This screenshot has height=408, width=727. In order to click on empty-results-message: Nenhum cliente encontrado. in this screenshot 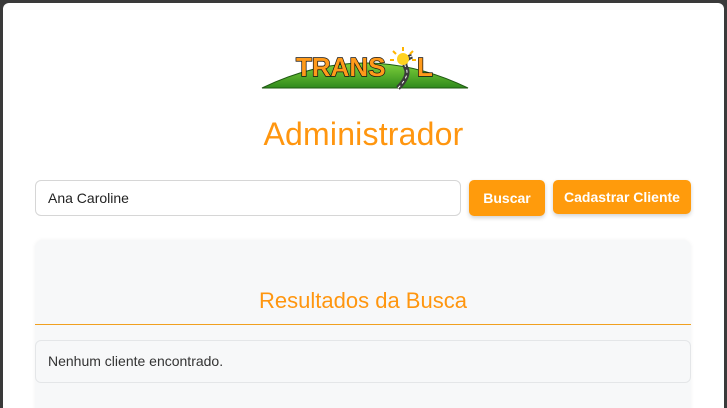, I will do `click(363, 361)`.